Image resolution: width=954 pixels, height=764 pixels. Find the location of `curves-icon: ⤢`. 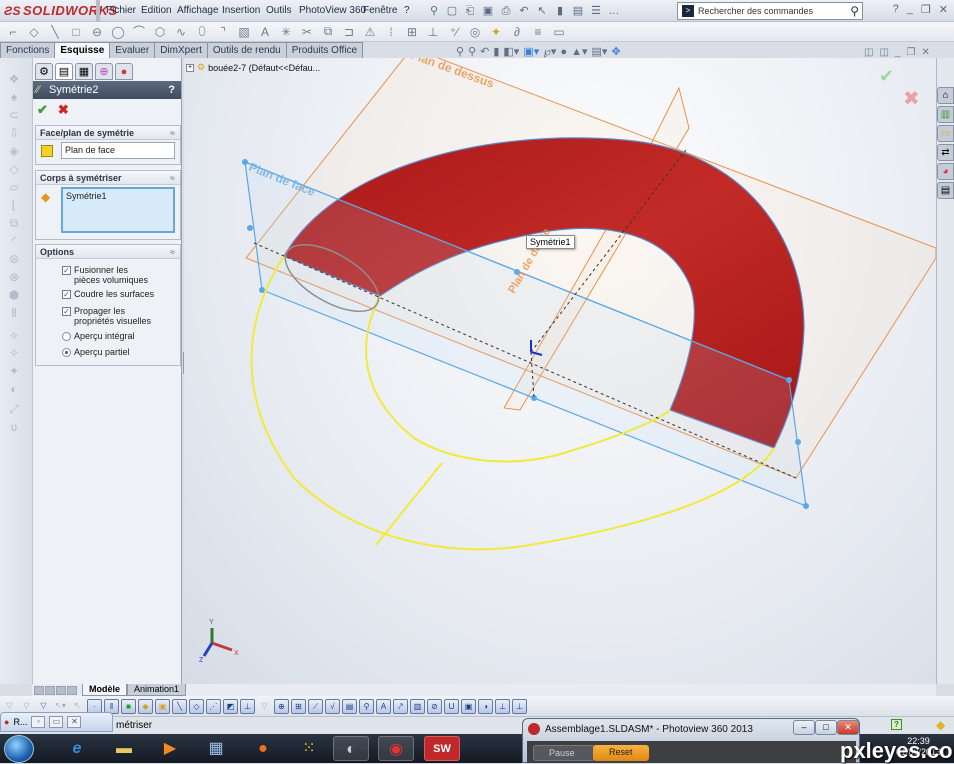

curves-icon: ⤢ is located at coordinates (14, 409).